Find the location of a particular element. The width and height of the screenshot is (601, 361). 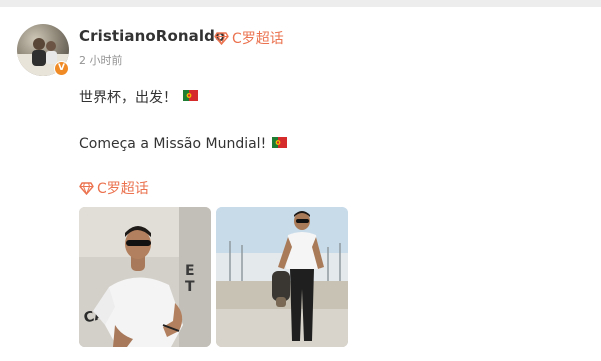

post-timestamp: 2 小时前 is located at coordinates (101, 60).